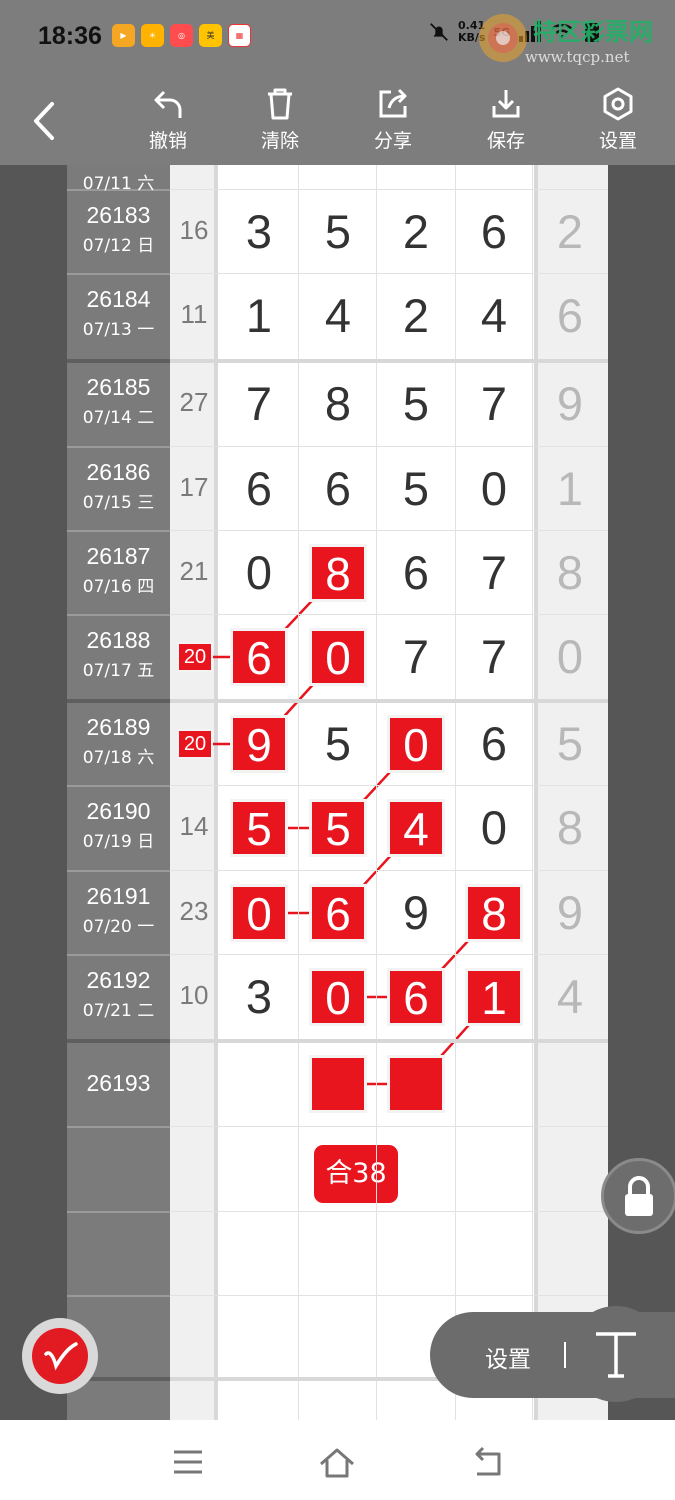 This screenshot has height=1500, width=675. What do you see at coordinates (118, 1127) in the screenshot?
I see `label-divider` at bounding box center [118, 1127].